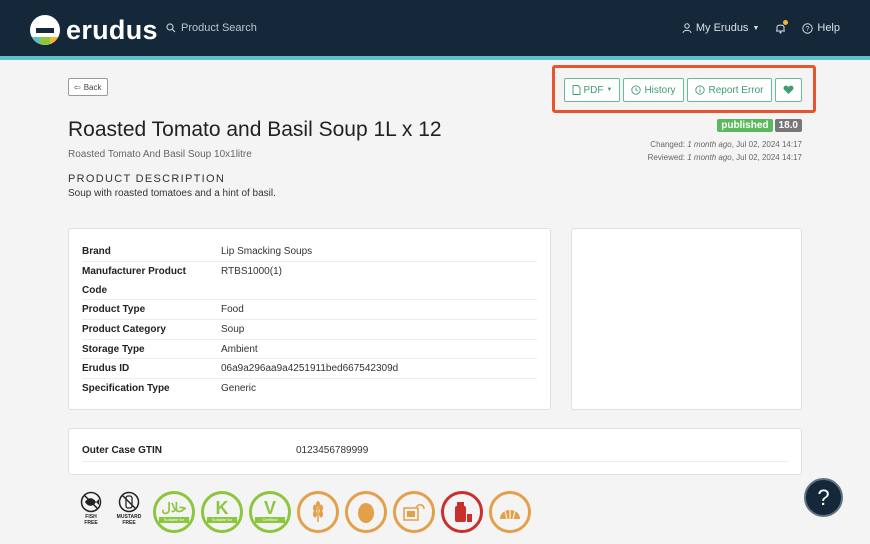 The image size is (870, 544). I want to click on vegetarian-icon: V Certified, so click(270, 512).